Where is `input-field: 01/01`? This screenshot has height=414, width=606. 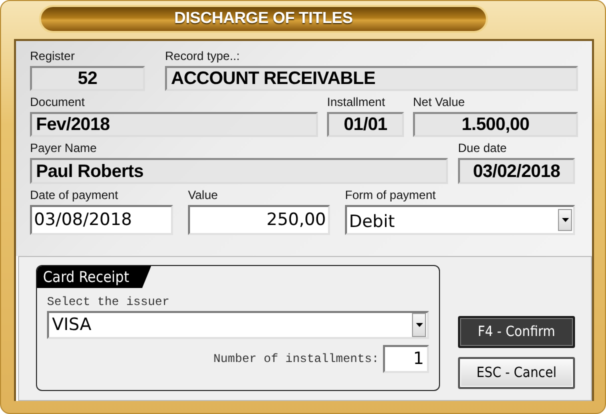 input-field: 01/01 is located at coordinates (365, 124).